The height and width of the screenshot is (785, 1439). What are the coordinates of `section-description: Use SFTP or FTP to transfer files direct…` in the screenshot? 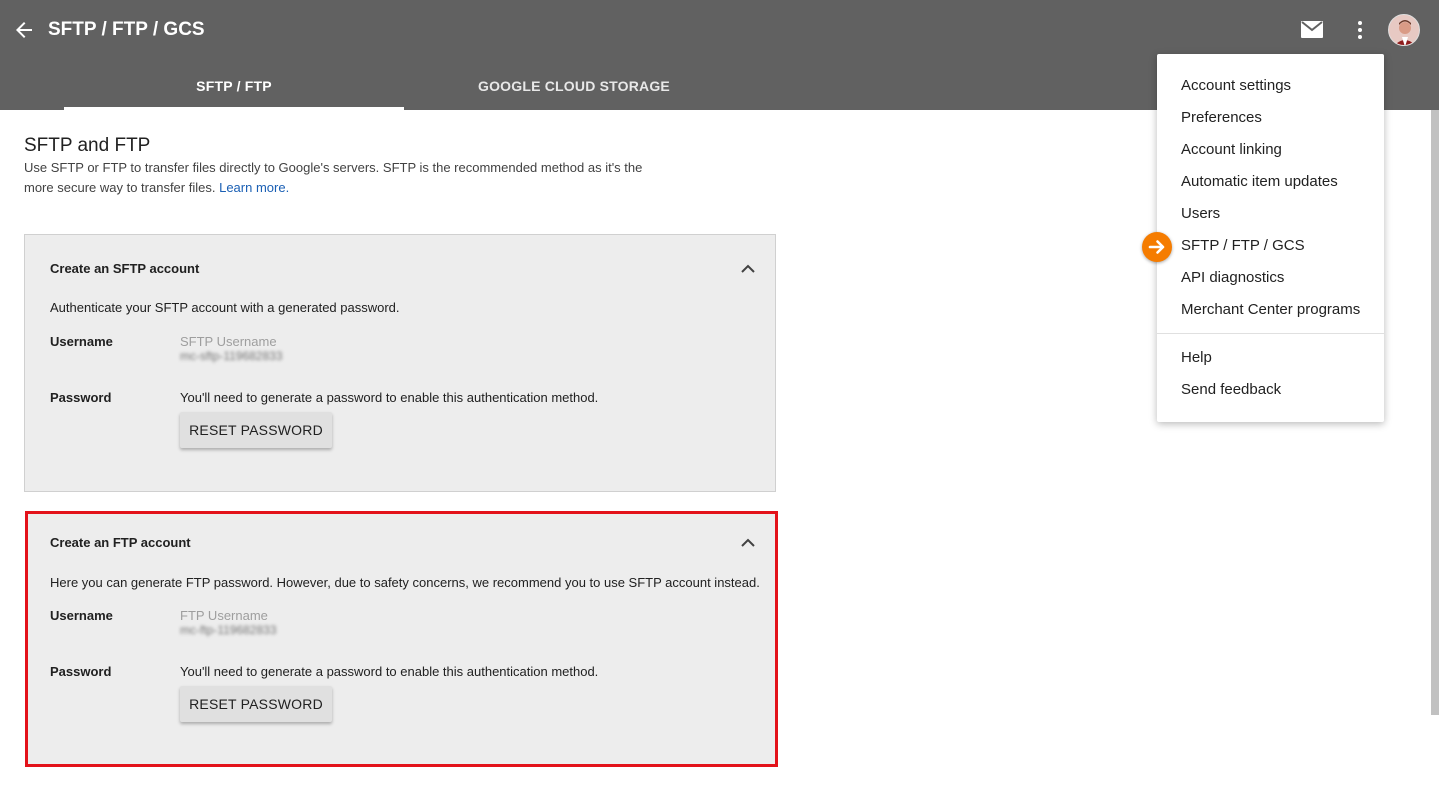 It's located at (344, 178).